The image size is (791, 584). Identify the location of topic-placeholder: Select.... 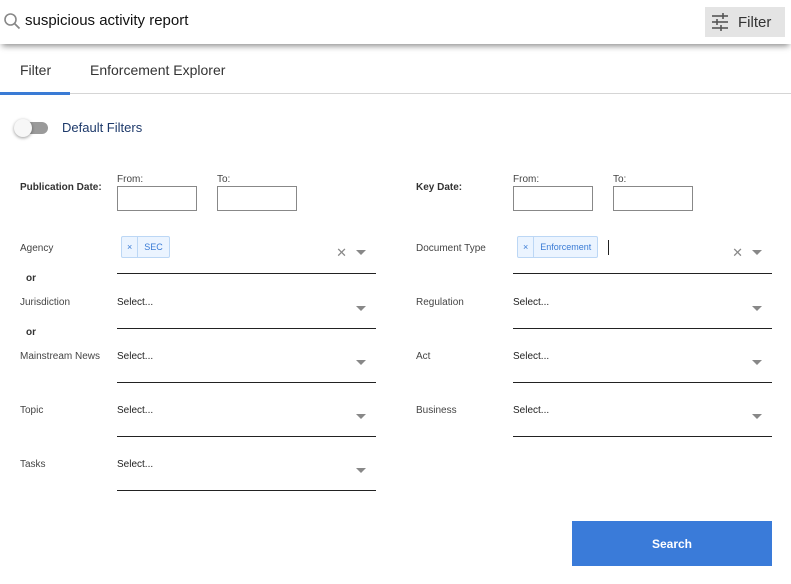
(135, 410).